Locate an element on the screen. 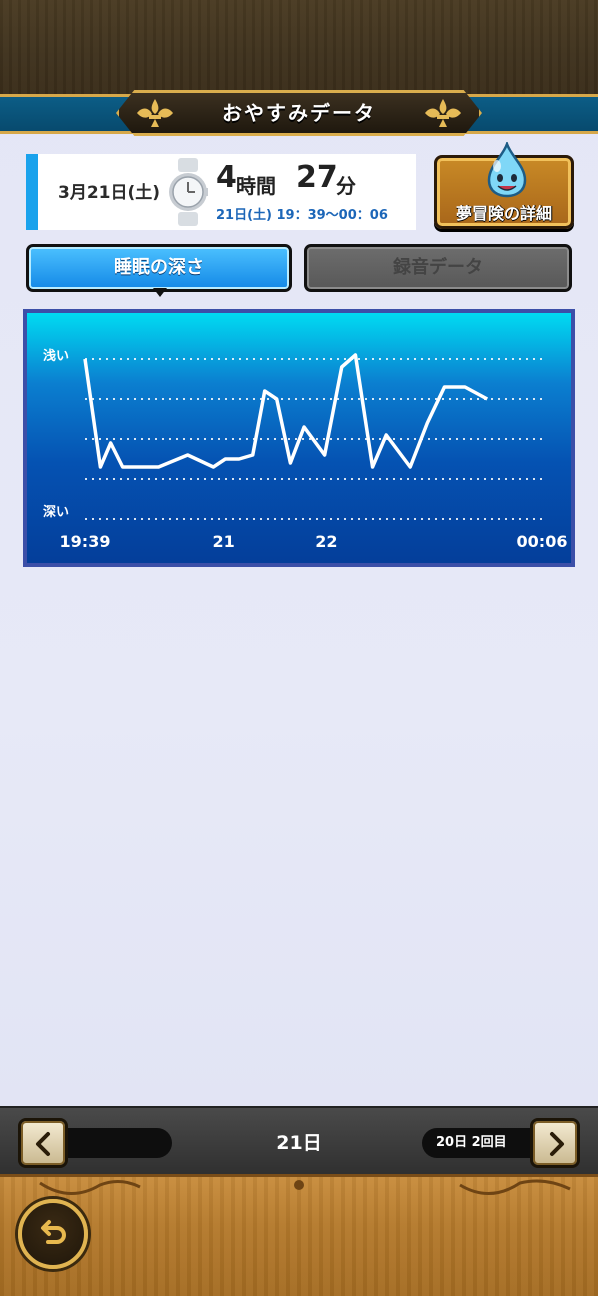  y-axis-label-deep: 深い is located at coordinates (56, 512).